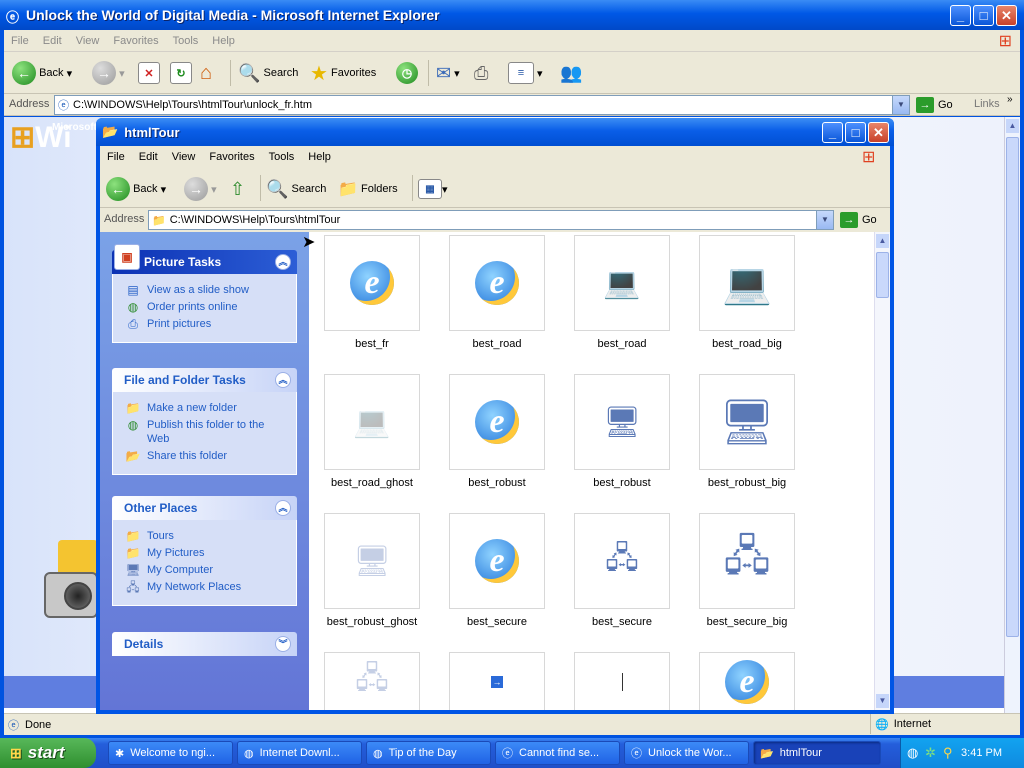 The image size is (1024, 768). Describe the element at coordinates (497, 681) in the screenshot. I see `file-thumbnail: →` at that location.